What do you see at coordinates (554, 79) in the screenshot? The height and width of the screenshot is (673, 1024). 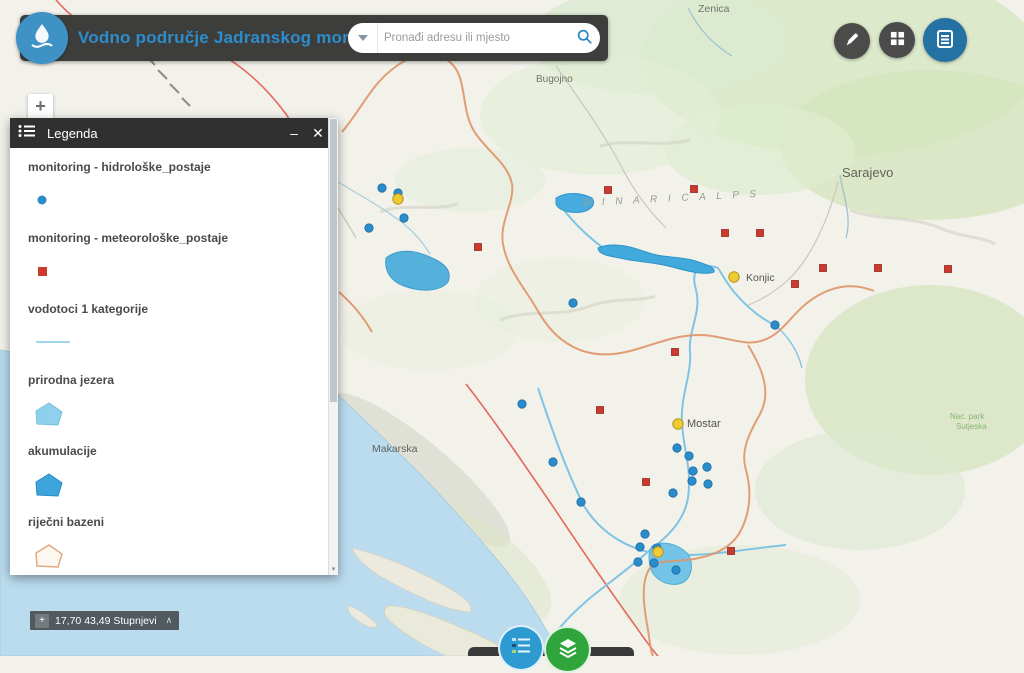 I see `map-place-label: Bugojno` at bounding box center [554, 79].